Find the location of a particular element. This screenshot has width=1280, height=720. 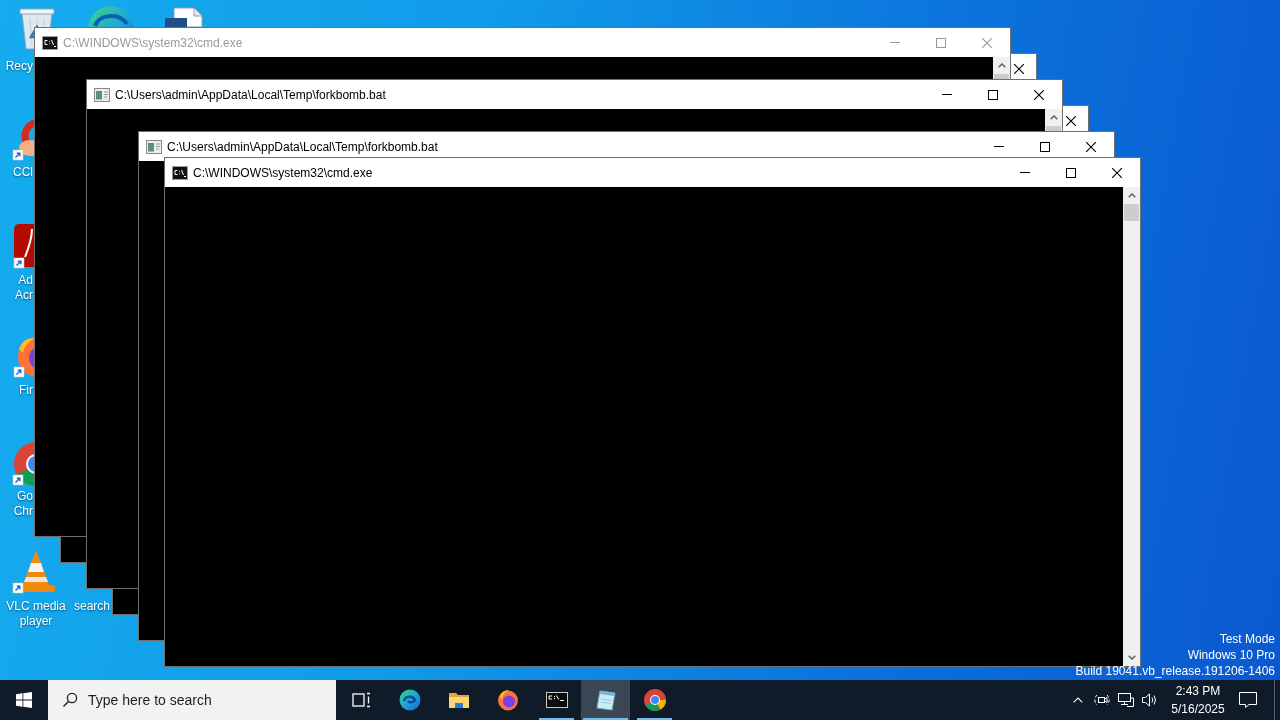

icon-label: search is located at coordinates (92, 606).